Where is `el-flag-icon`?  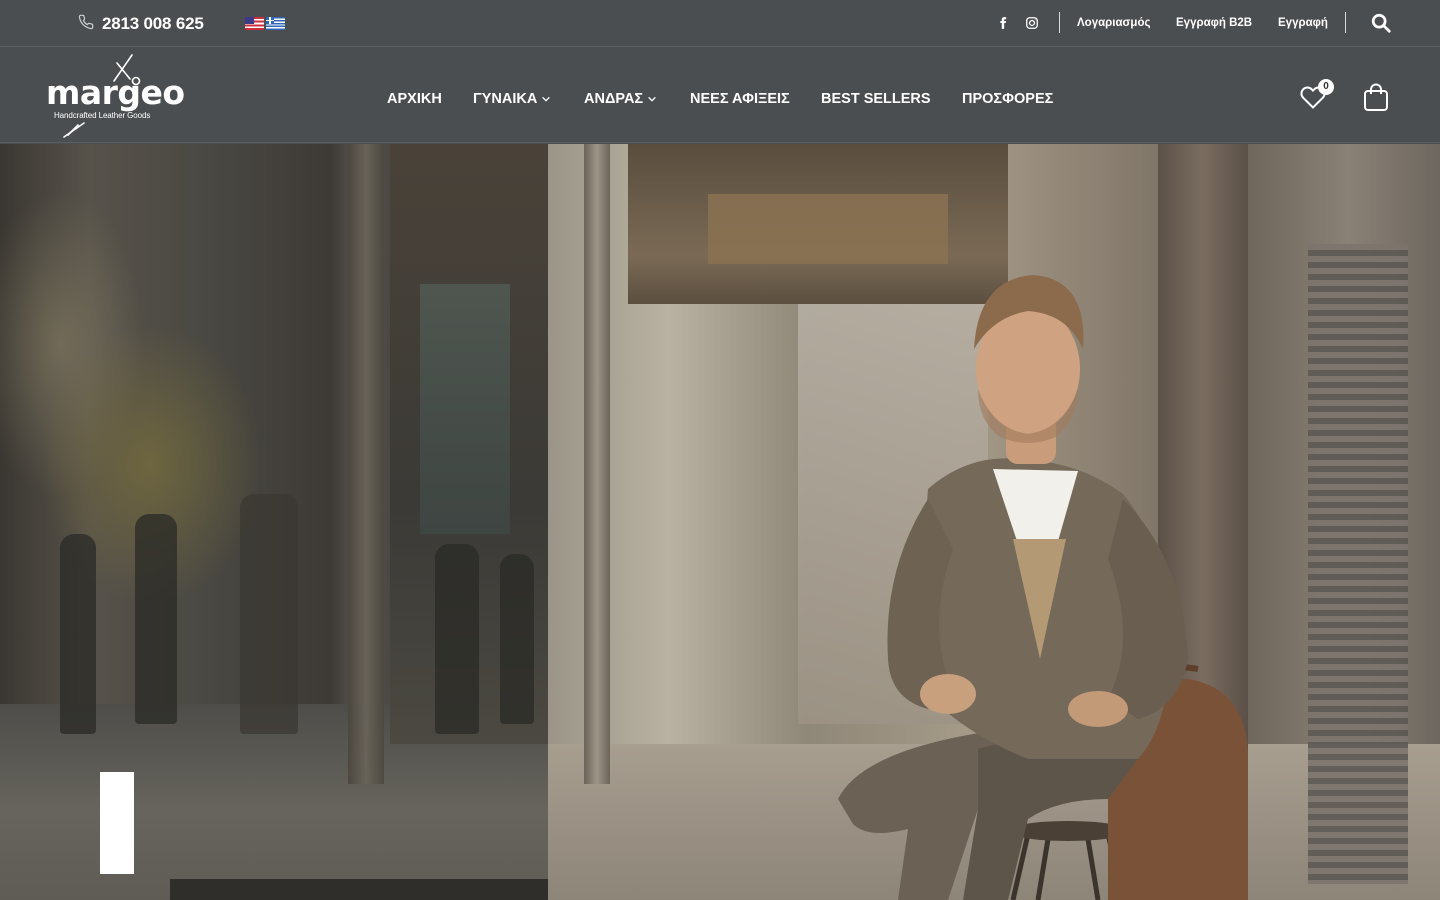 el-flag-icon is located at coordinates (275, 23).